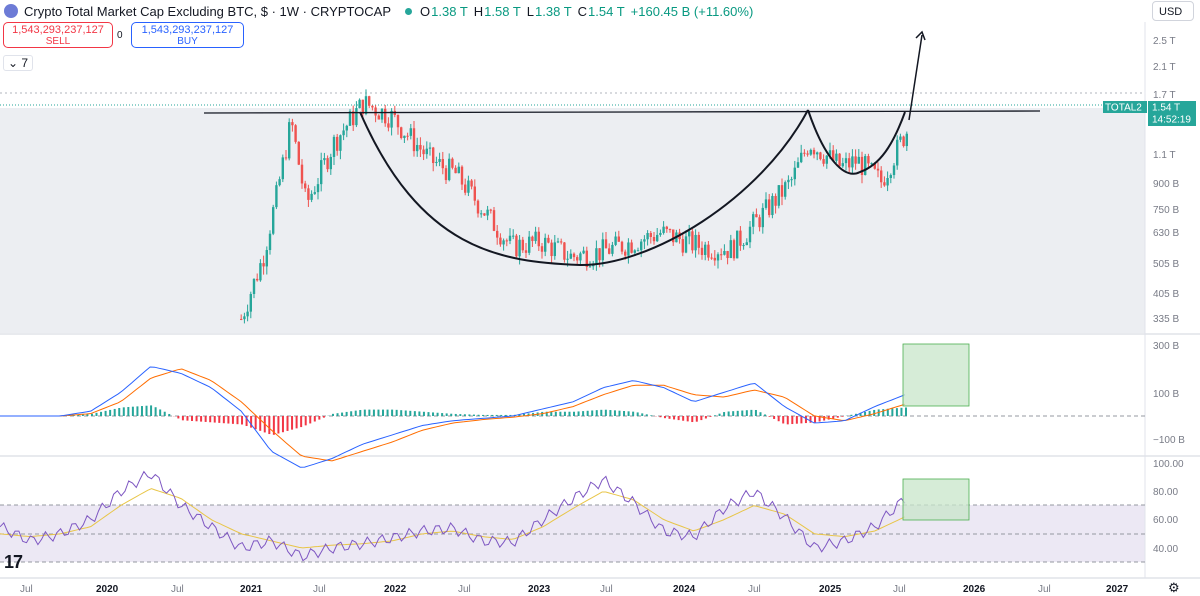 The width and height of the screenshot is (1200, 596). I want to click on rsi-axis: 100.00 80.00 60.00 40.00, so click(1168, 507).